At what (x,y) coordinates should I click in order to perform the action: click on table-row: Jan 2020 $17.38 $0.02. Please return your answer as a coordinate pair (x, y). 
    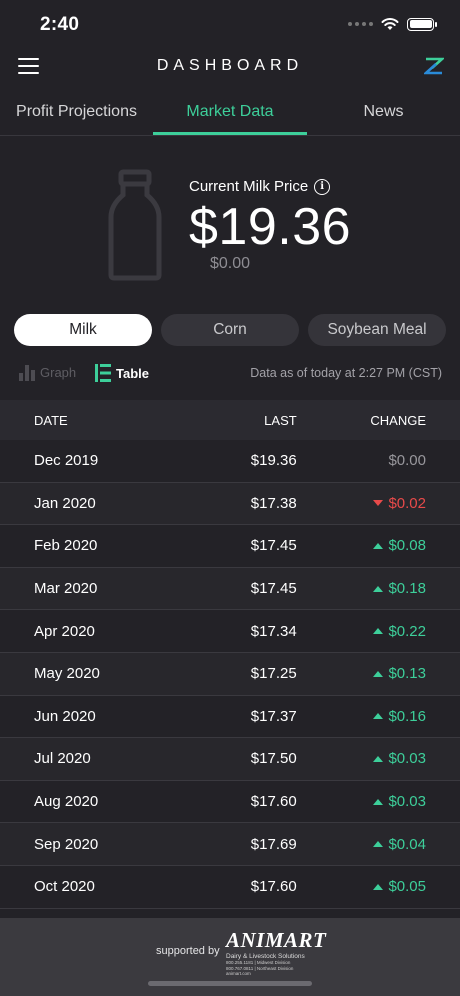
    Looking at the image, I should click on (230, 504).